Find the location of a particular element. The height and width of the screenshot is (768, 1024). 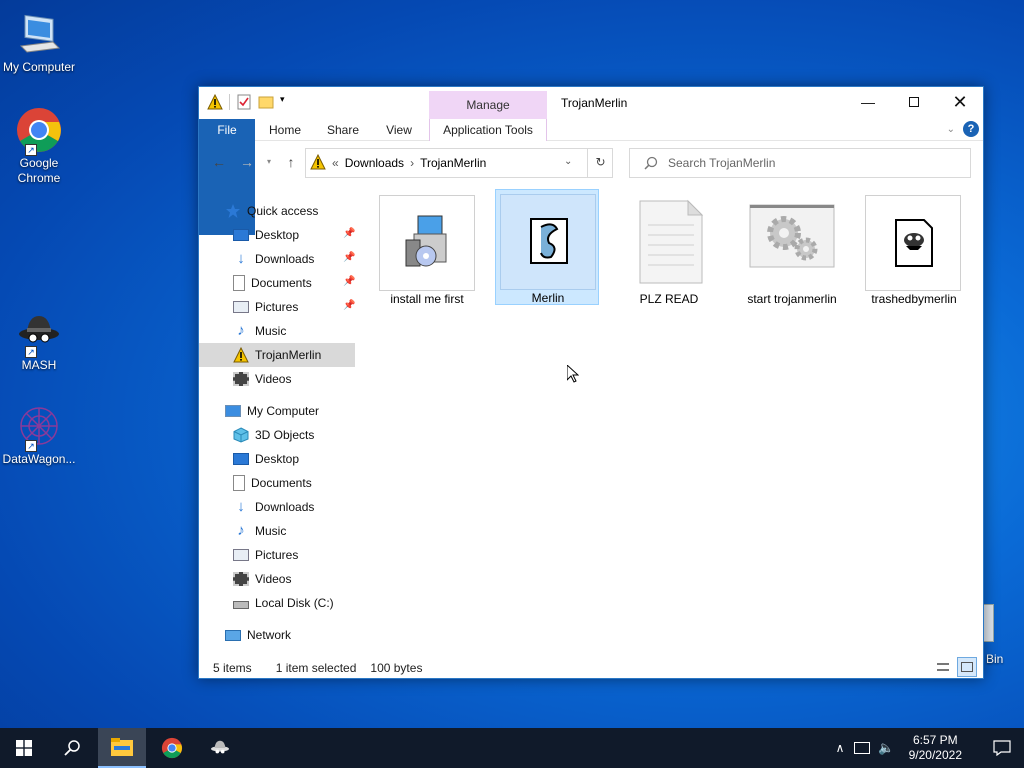

notifications-button is located at coordinates (1002, 748).